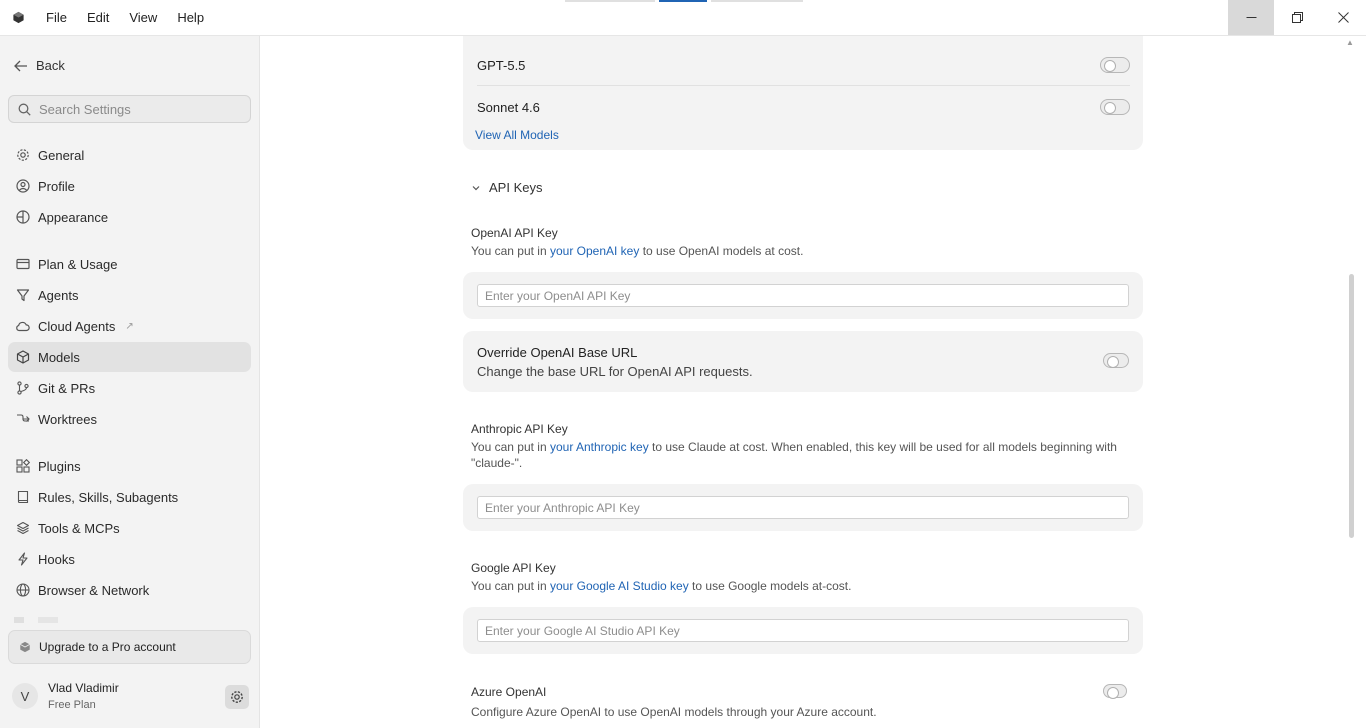 The width and height of the screenshot is (1366, 728). What do you see at coordinates (129, 357) in the screenshot?
I see `sidebar-item-models: Models` at bounding box center [129, 357].